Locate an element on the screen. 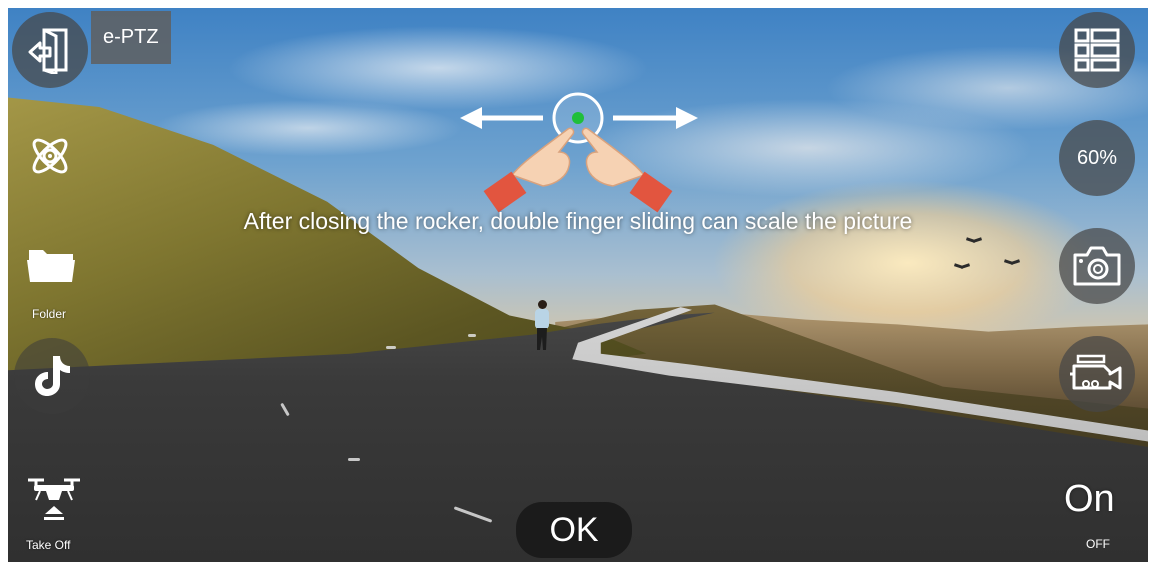  eptz-label: e-PTZ is located at coordinates (131, 37).